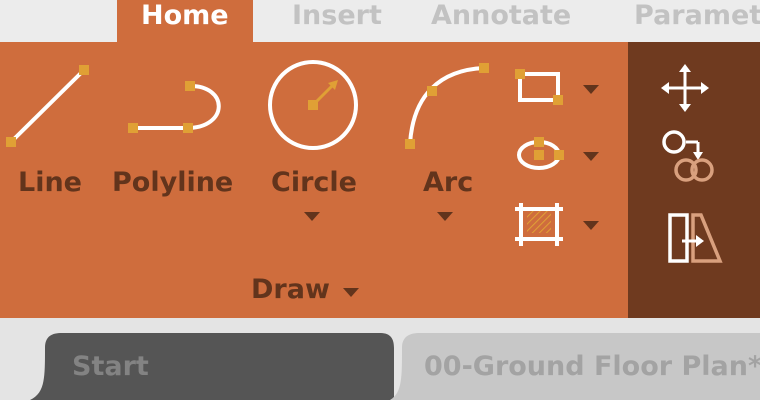 The width and height of the screenshot is (760, 400). Describe the element at coordinates (557, 225) in the screenshot. I see `hatch-button` at that location.